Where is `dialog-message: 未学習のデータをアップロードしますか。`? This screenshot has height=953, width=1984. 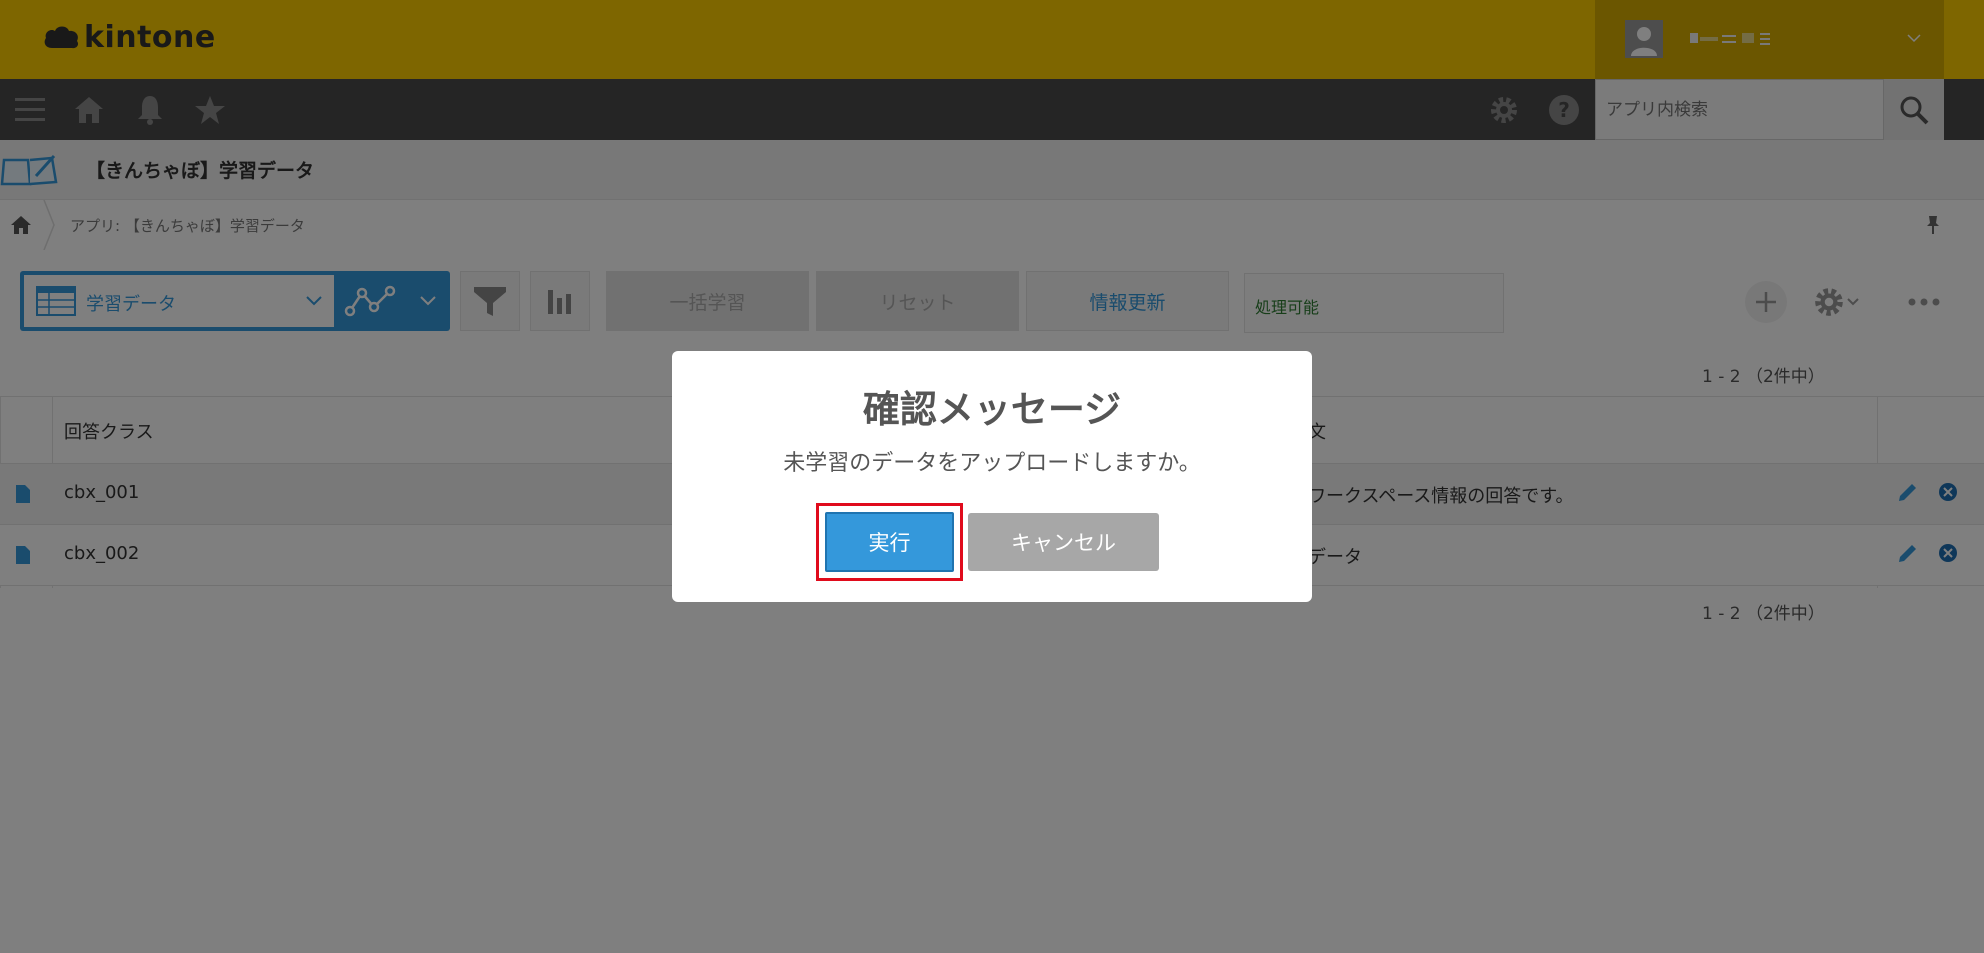 dialog-message: 未学習のデータをアップロードしますか。 is located at coordinates (992, 463).